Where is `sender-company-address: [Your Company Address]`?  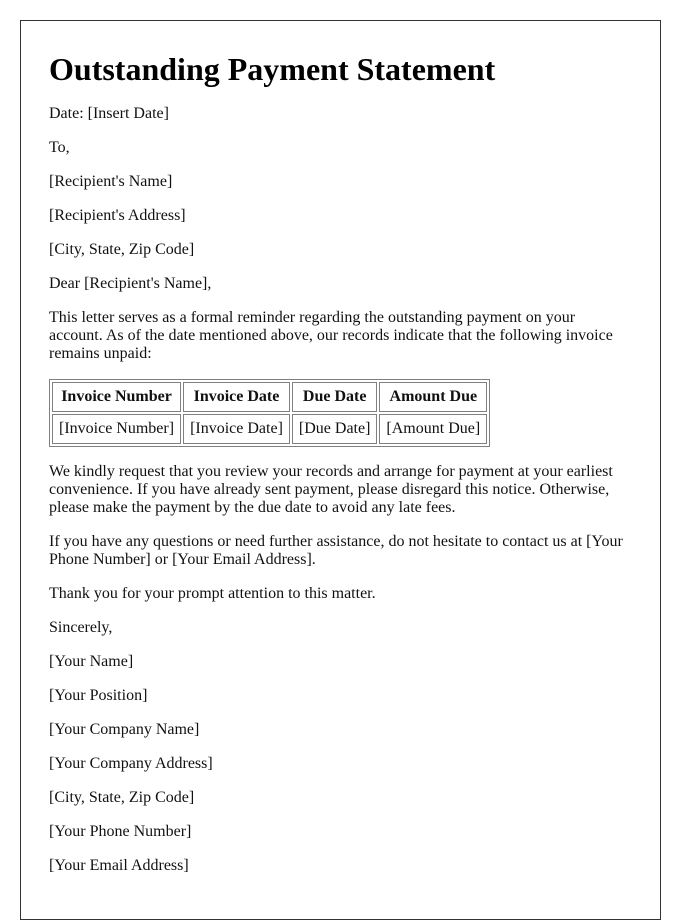
sender-company-address: [Your Company Address] is located at coordinates (131, 763).